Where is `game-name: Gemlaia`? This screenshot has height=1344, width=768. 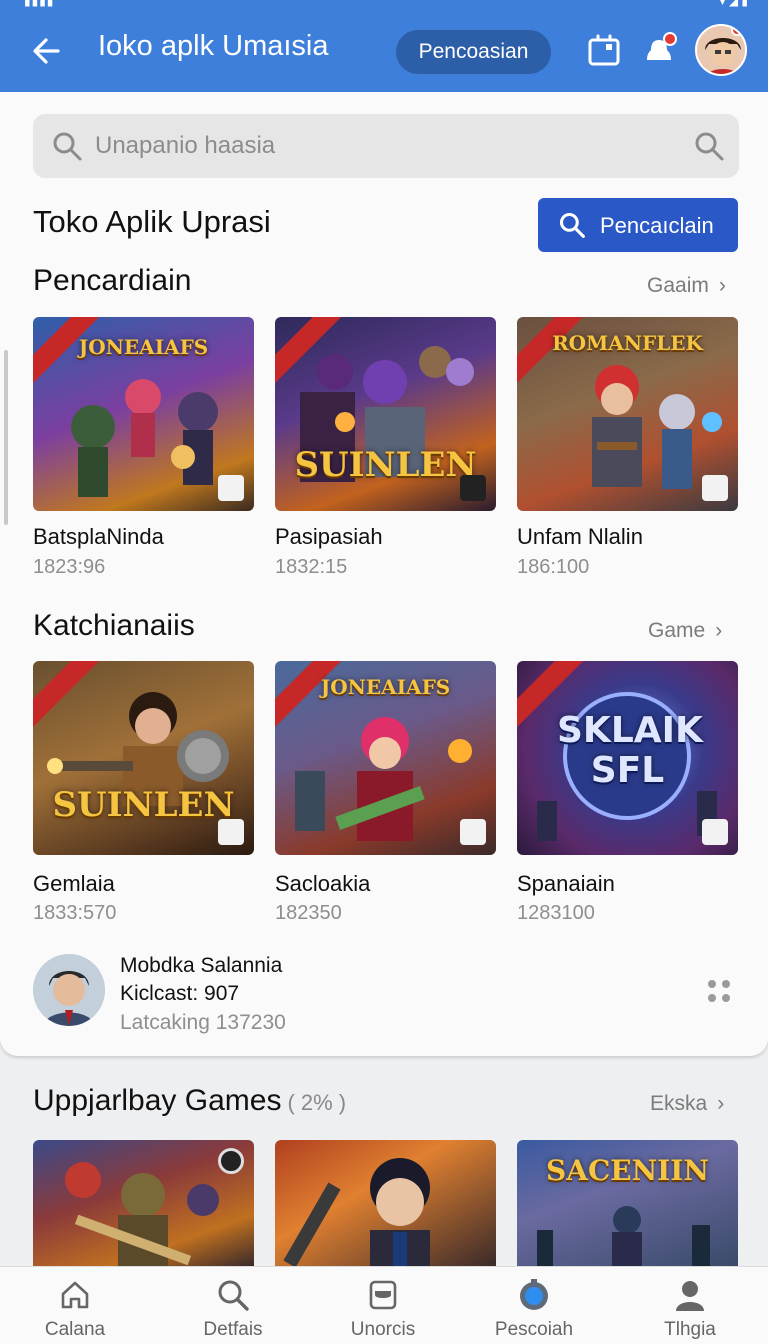
game-name: Gemlaia is located at coordinates (74, 883).